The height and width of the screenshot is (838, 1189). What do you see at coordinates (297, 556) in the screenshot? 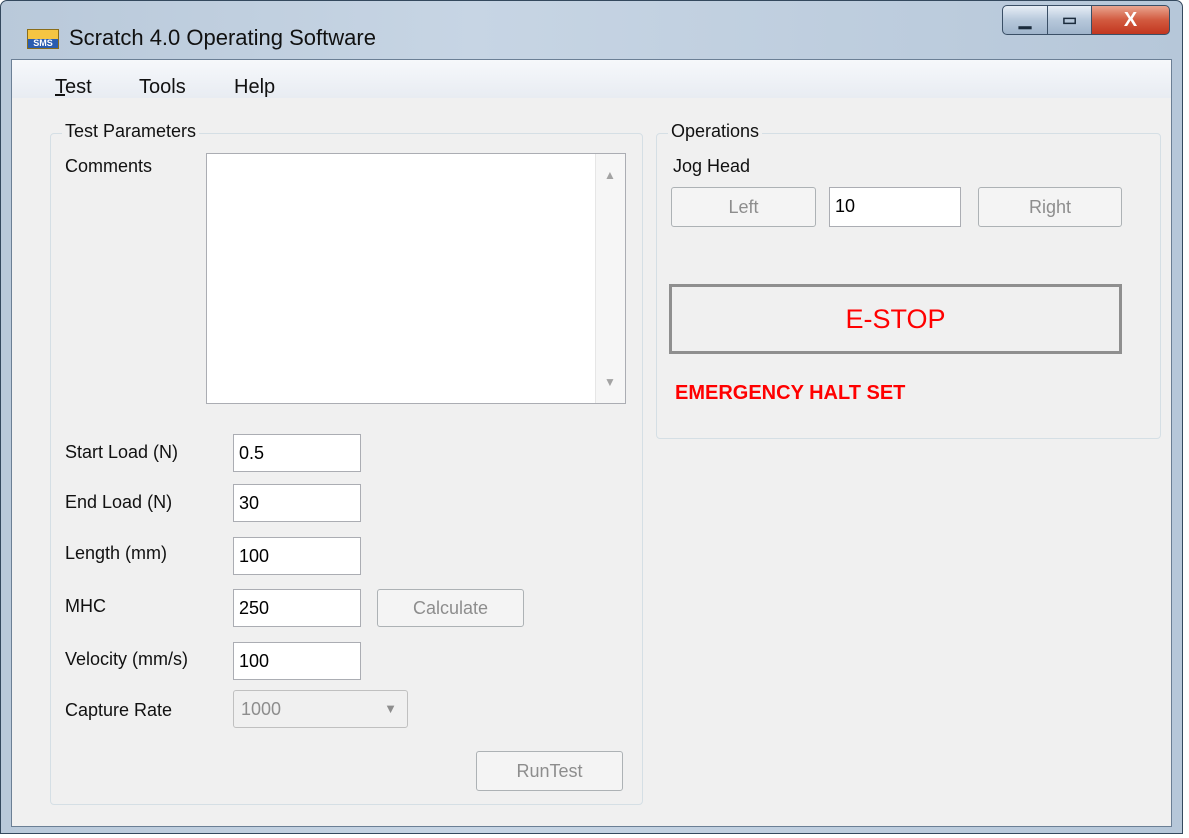
I see `length-input: 100` at bounding box center [297, 556].